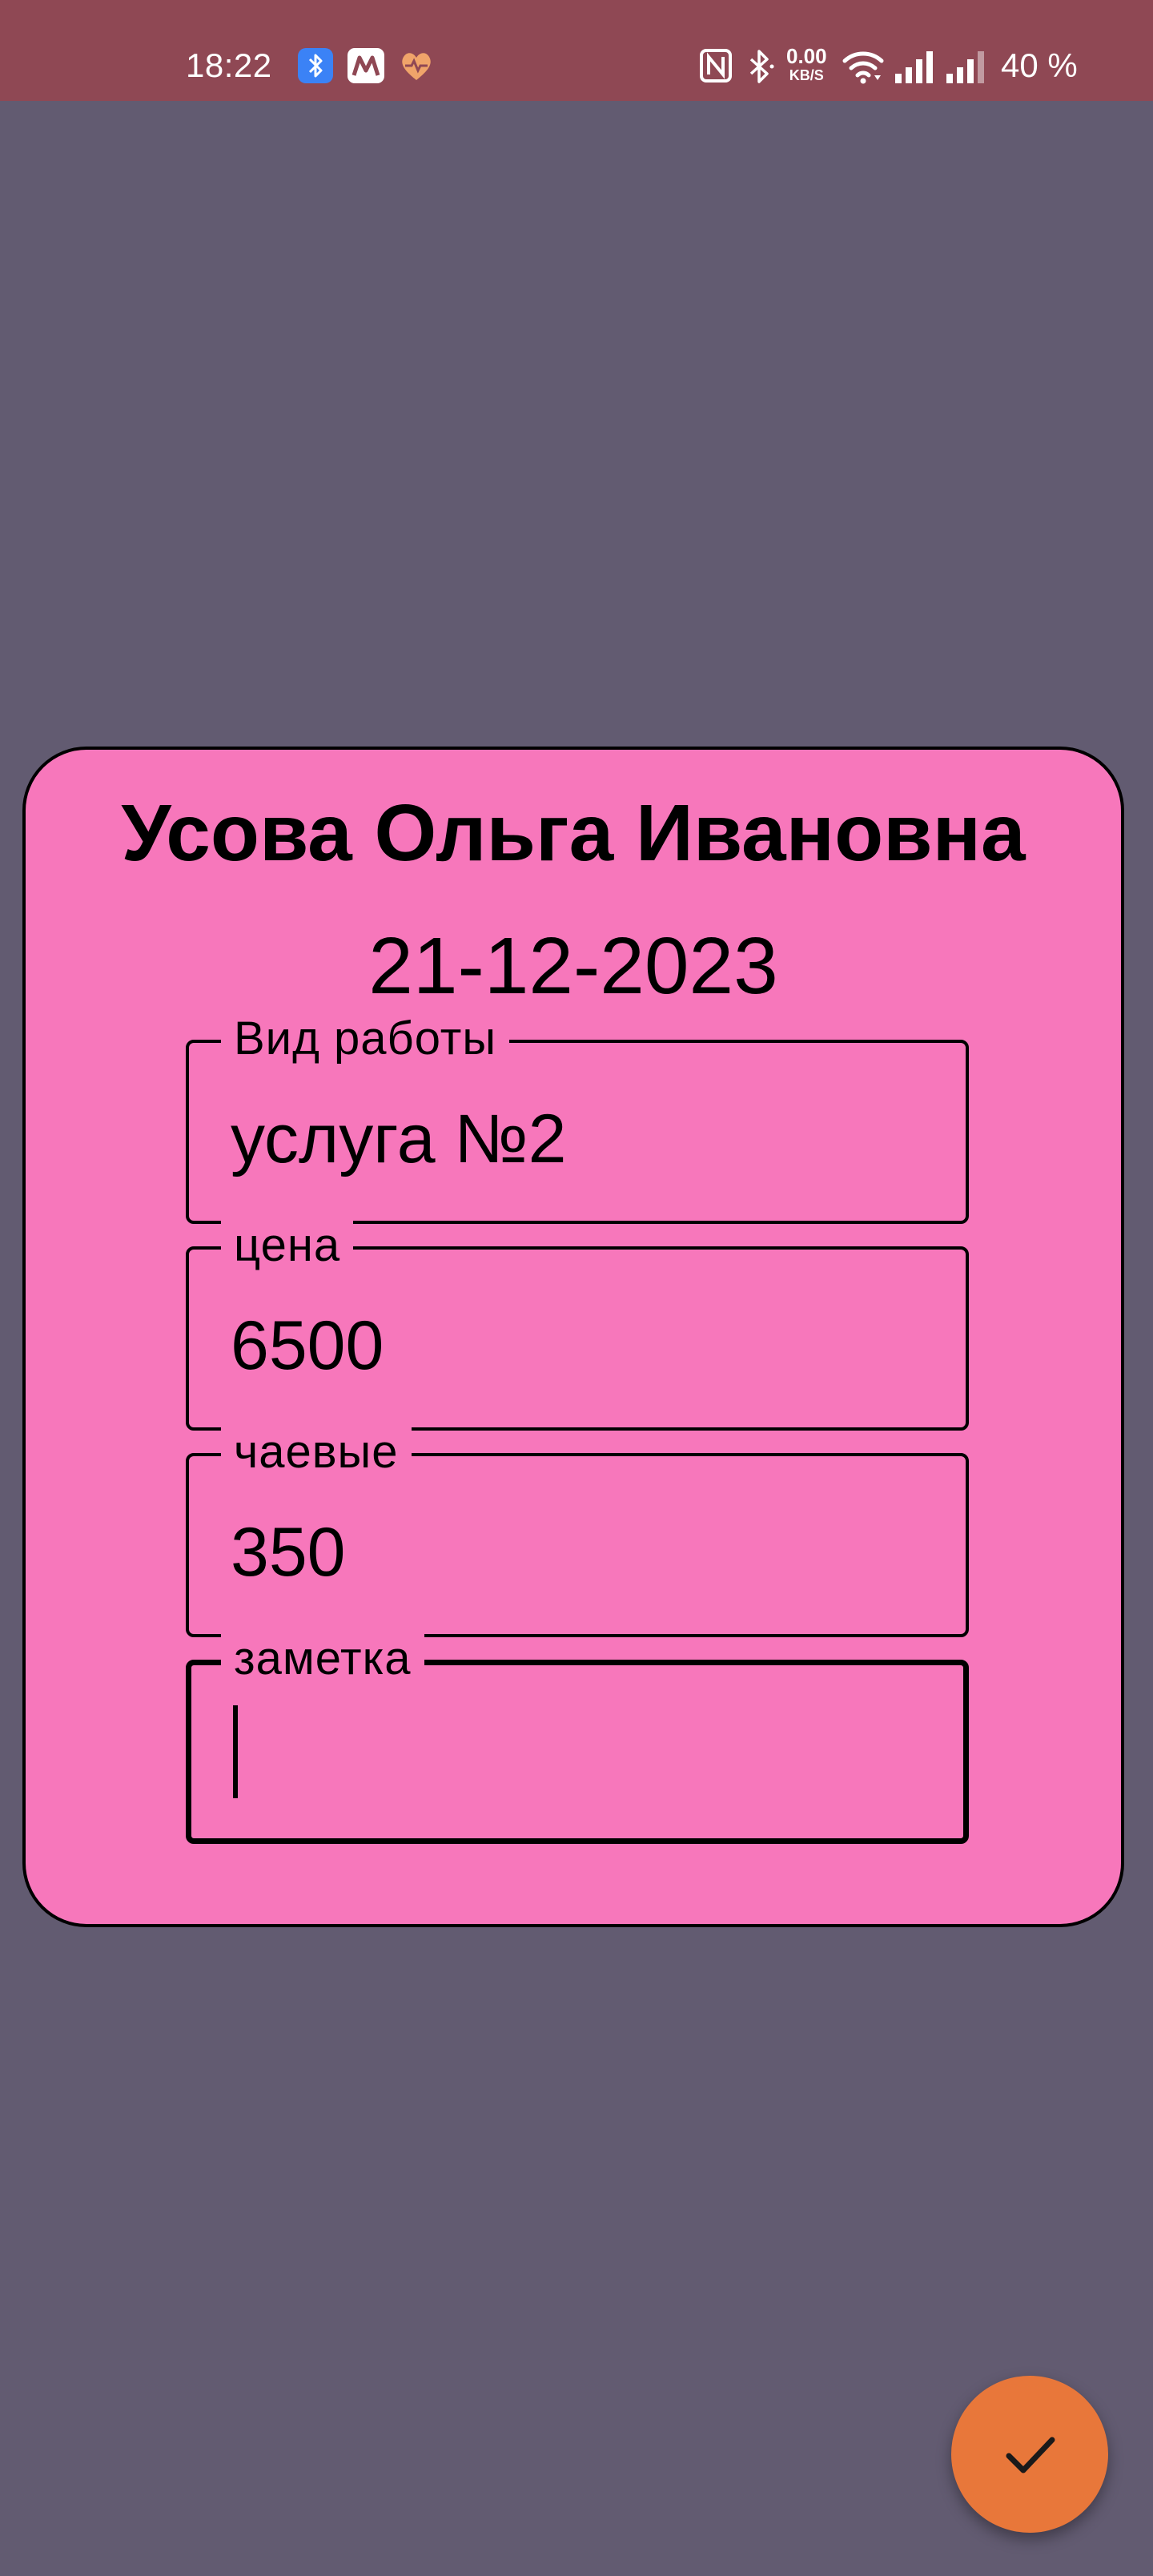 This screenshot has width=1153, height=2576. What do you see at coordinates (366, 65) in the screenshot?
I see `mail-app-icon` at bounding box center [366, 65].